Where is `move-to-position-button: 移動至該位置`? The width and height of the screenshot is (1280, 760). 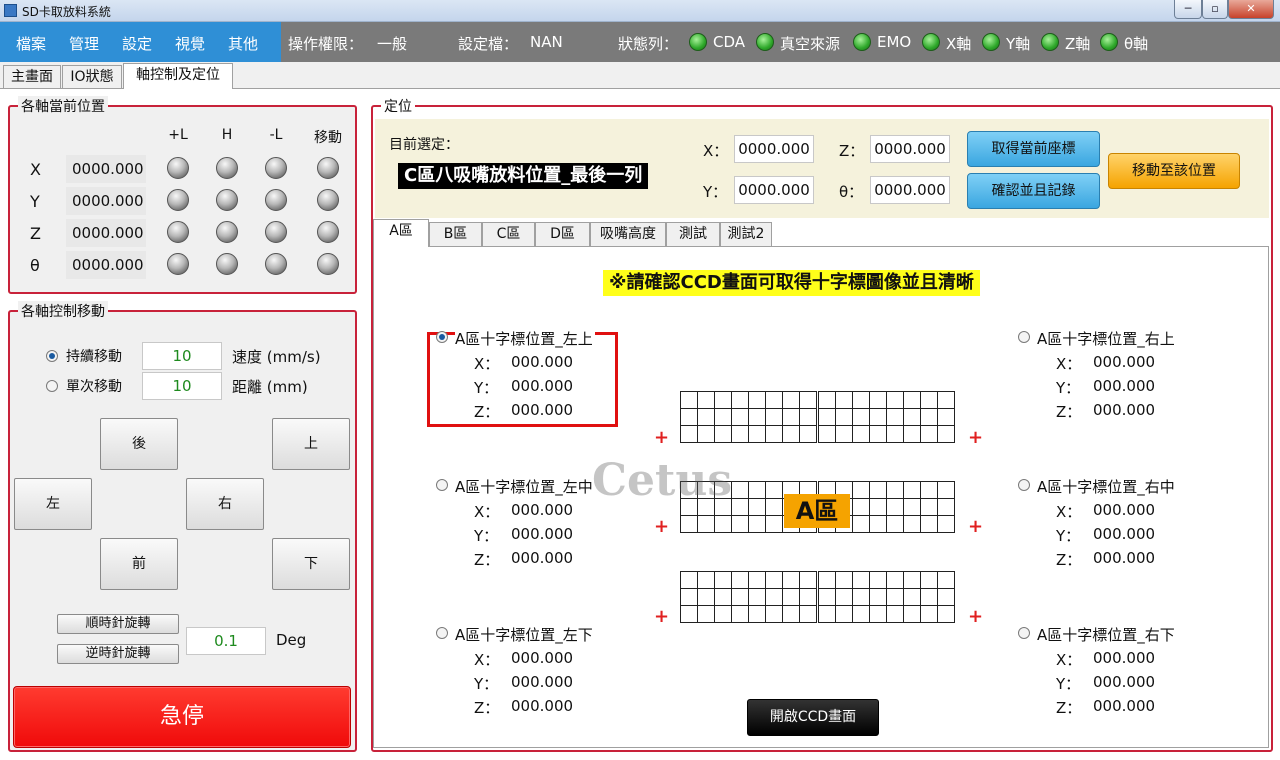
move-to-position-button: 移動至該位置 is located at coordinates (1174, 171).